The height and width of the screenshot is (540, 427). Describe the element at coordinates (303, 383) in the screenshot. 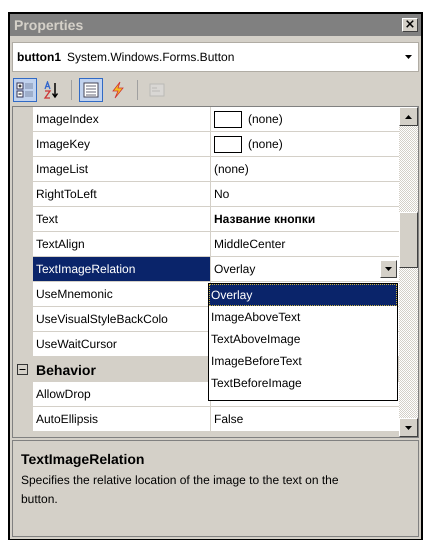

I see `dropdown-option: TextBeforeImage` at that location.